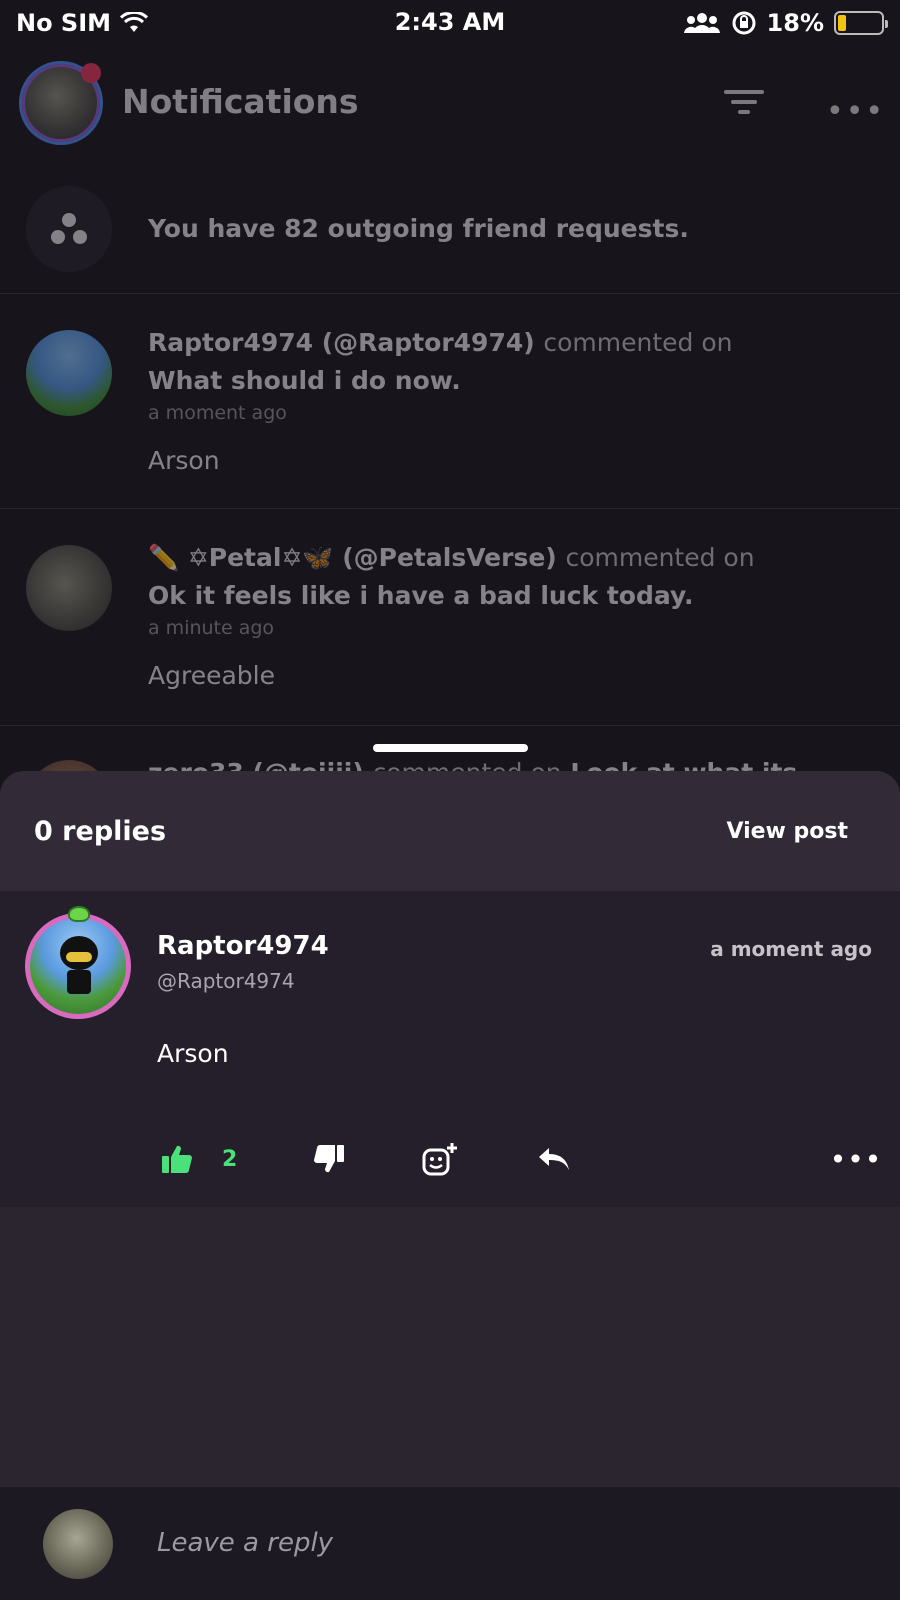 This screenshot has width=900, height=1600. What do you see at coordinates (226, 981) in the screenshot?
I see `comment-handle: @Raptor4974` at bounding box center [226, 981].